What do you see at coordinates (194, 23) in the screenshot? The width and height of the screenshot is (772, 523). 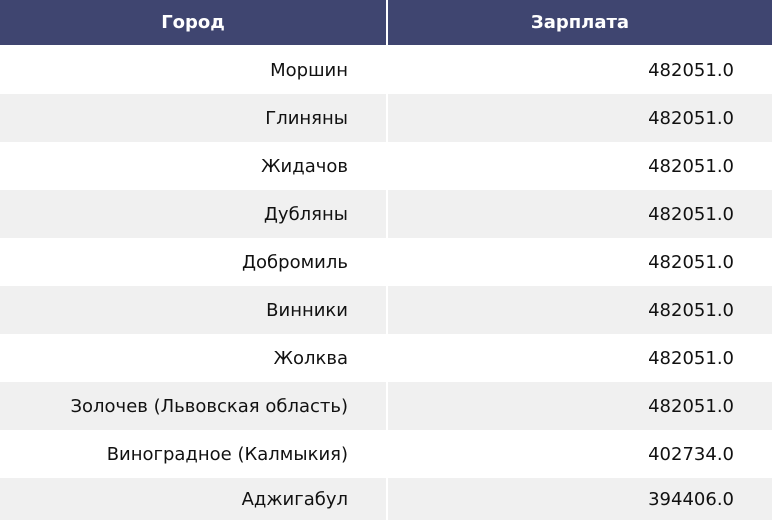 I see `column-header-city: Город` at bounding box center [194, 23].